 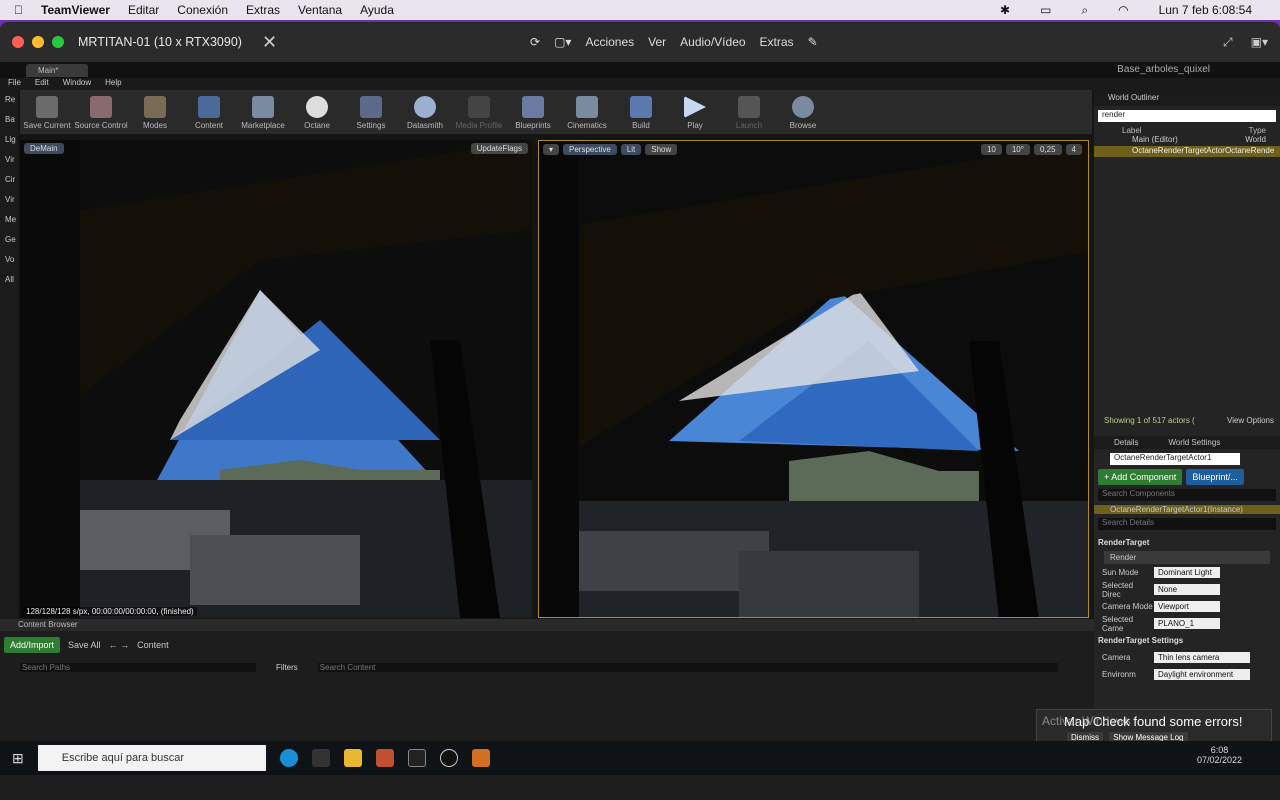 What do you see at coordinates (58, 42) in the screenshot?
I see `maximize-window-button` at bounding box center [58, 42].